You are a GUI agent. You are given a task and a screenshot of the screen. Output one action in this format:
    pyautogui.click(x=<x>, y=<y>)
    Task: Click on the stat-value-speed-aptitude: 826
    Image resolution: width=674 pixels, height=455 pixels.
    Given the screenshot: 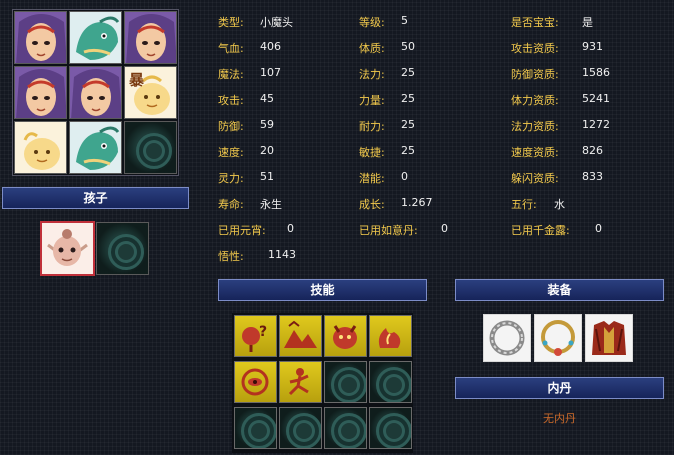 What is the action you would take?
    pyautogui.click(x=592, y=150)
    